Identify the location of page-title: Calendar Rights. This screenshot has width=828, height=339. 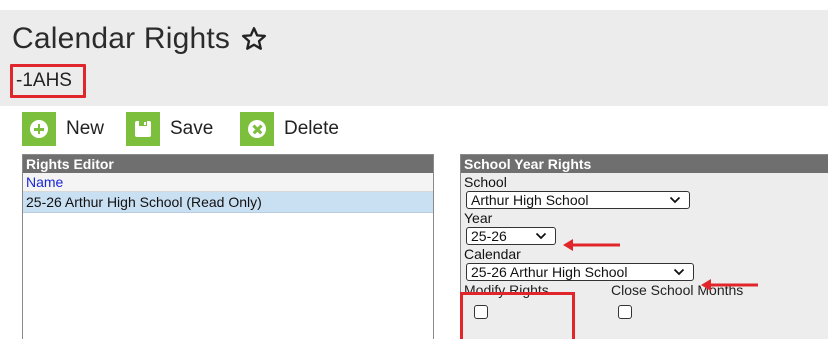
(121, 38).